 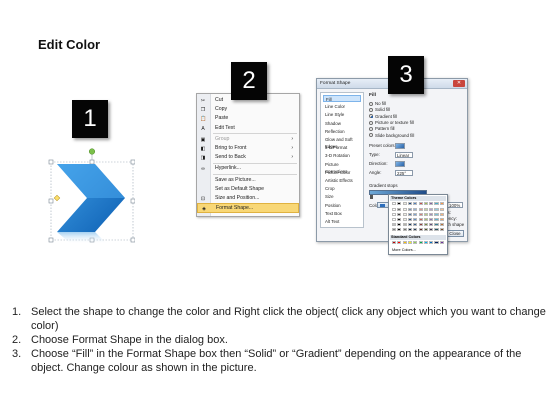 I want to click on nav-item: Glow and Soft Edges, so click(x=342, y=142).